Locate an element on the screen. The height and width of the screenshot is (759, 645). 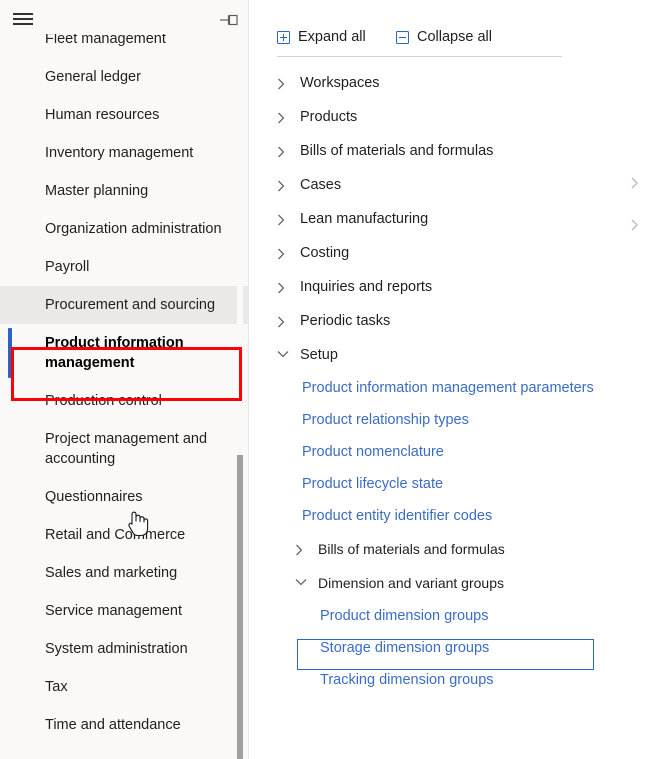
menu-link-product-dimension-groups: Product dimension groups is located at coordinates (447, 616).